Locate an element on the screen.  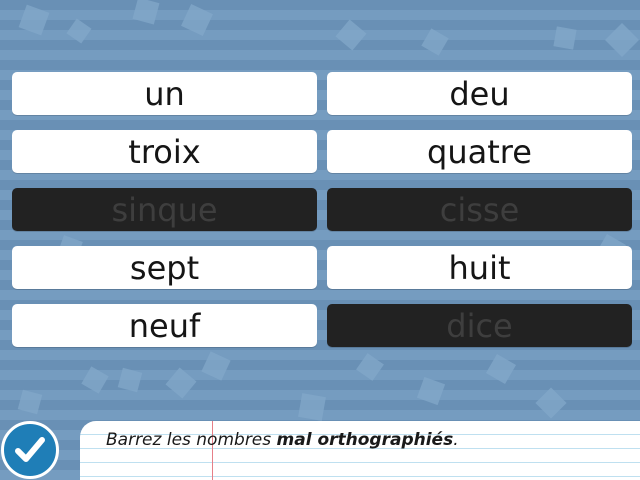
word-tile: un is located at coordinates (164, 93).